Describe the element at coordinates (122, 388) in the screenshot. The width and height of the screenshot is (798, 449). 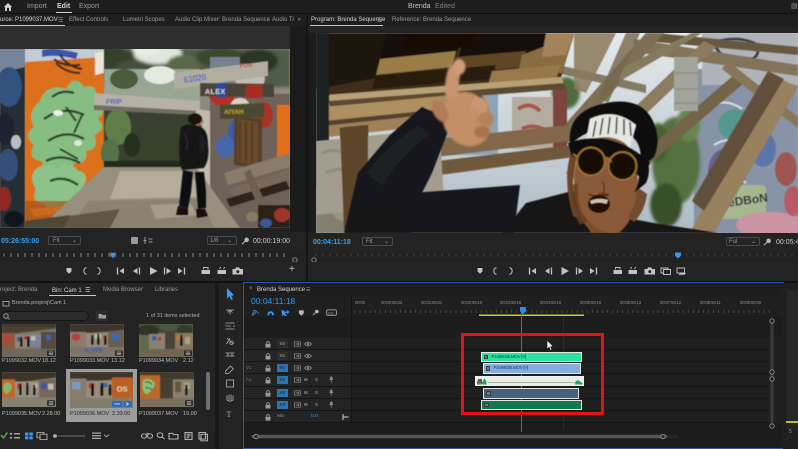
I see `svg-text: OS` at that location.